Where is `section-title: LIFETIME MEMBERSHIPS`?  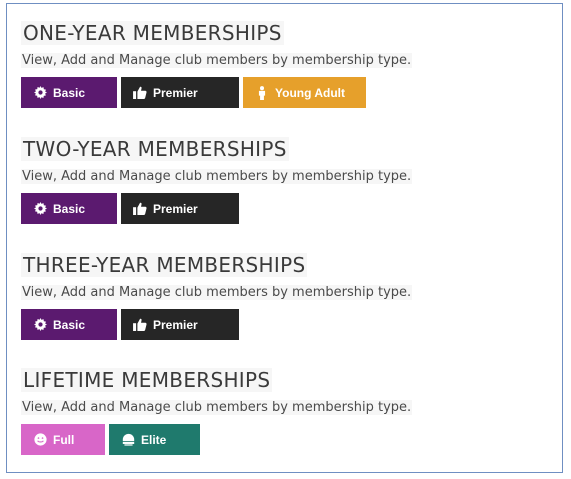
section-title: LIFETIME MEMBERSHIPS is located at coordinates (147, 380).